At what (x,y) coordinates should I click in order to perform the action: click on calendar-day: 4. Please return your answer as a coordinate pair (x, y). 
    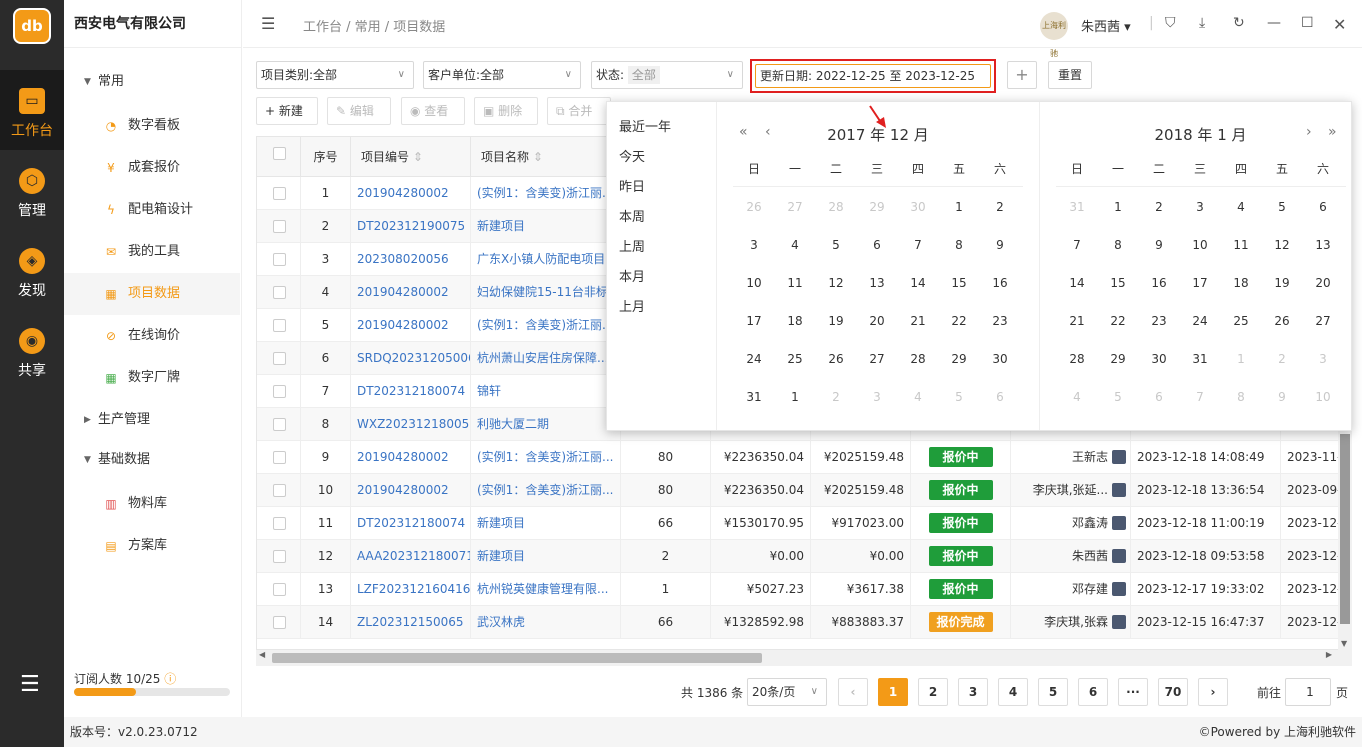
    Looking at the image, I should click on (1077, 397).